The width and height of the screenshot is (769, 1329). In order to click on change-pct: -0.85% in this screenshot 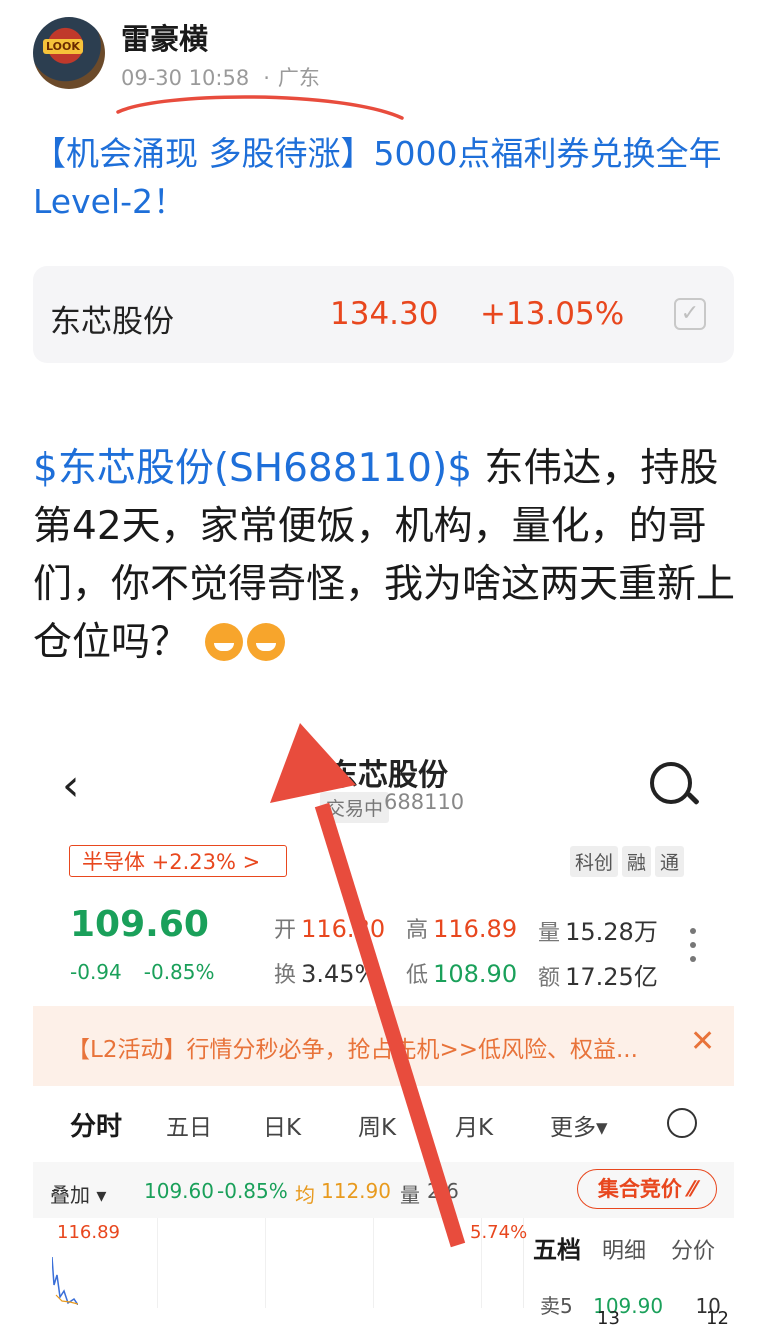, I will do `click(179, 972)`.